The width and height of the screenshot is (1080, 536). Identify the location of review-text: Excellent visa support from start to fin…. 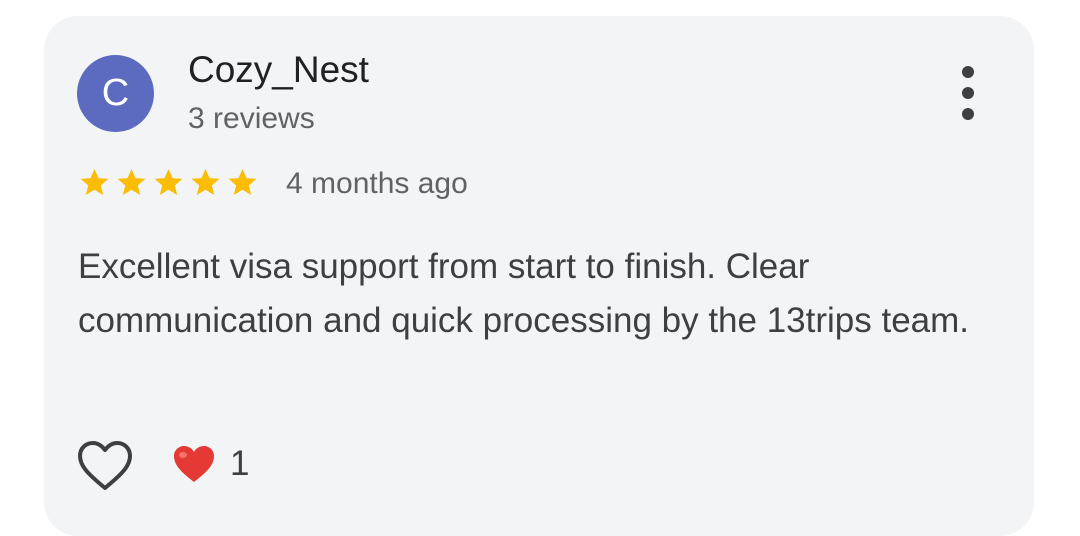
(524, 293).